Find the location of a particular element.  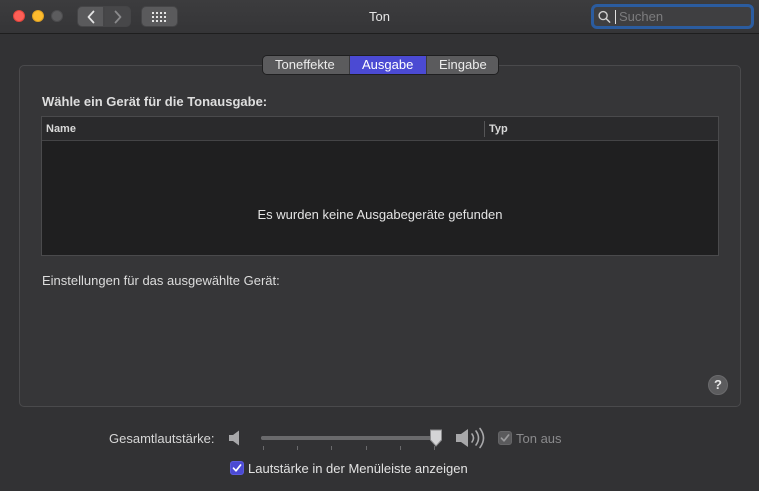

text-caret is located at coordinates (615, 16).